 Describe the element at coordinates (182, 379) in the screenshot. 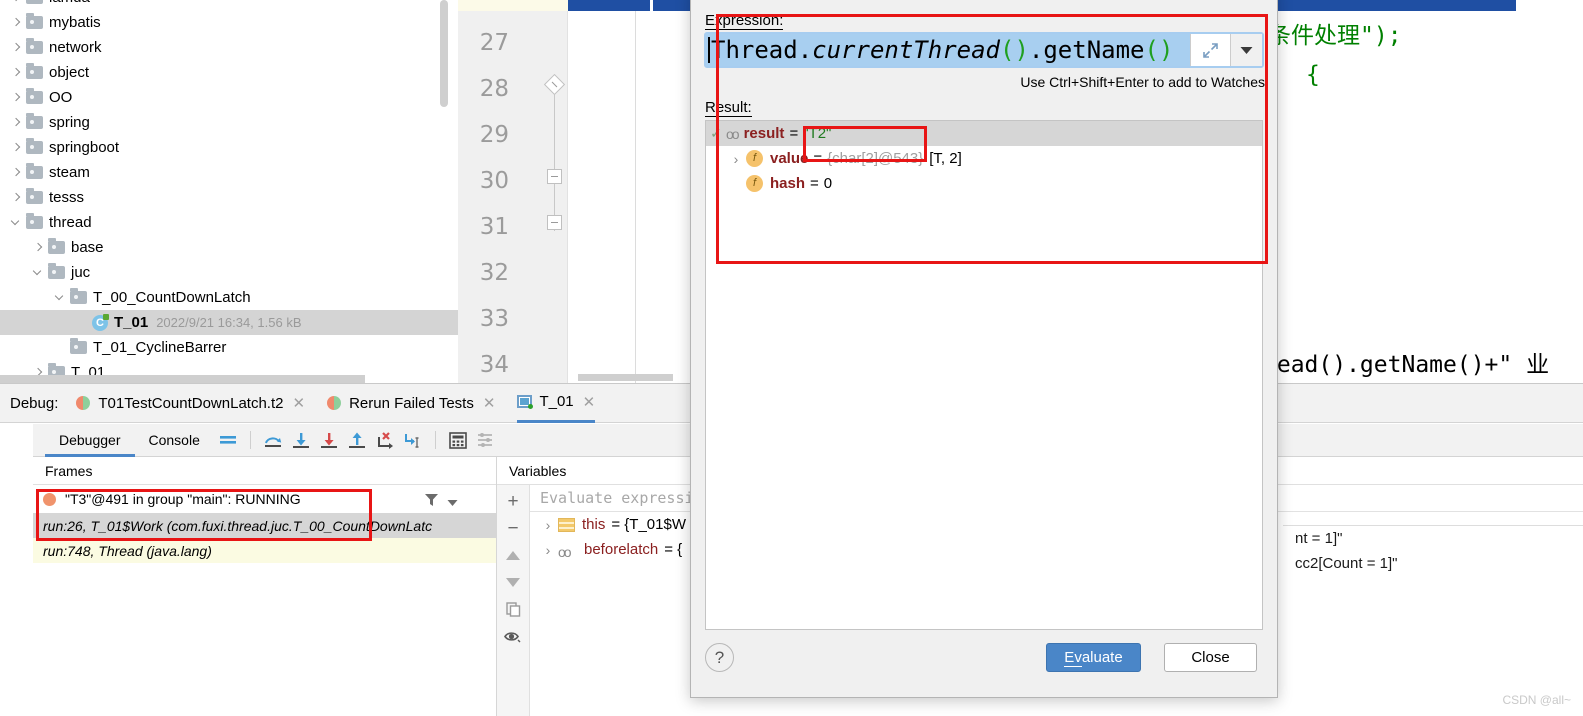

I see `project-tree-hscrollbar` at that location.